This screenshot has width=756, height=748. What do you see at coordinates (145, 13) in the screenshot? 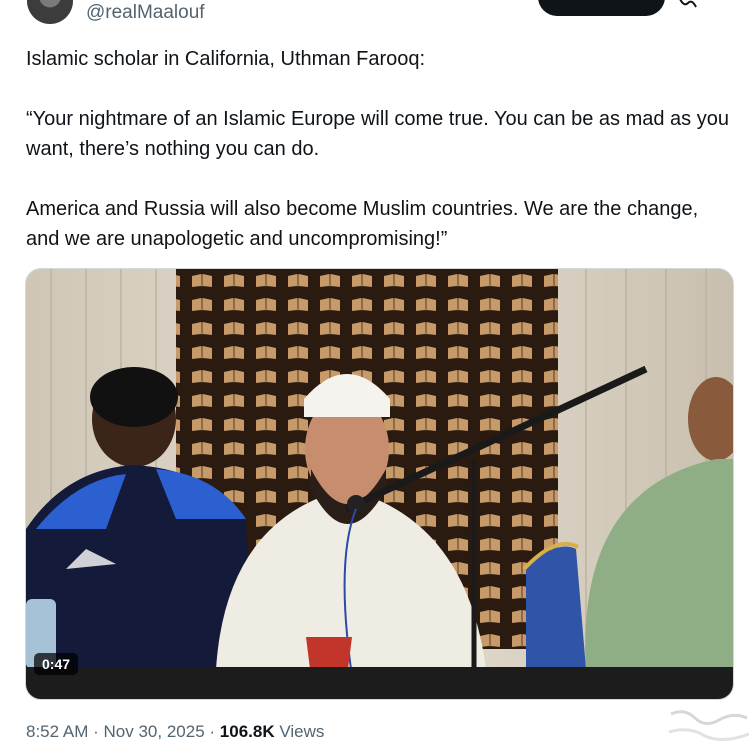
I see `author-handle: @realMaalouf` at bounding box center [145, 13].